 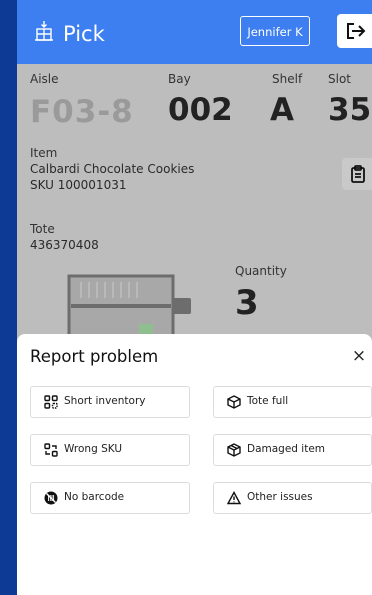 I want to click on option-wrong-sku: Wrong SKU, so click(x=110, y=450).